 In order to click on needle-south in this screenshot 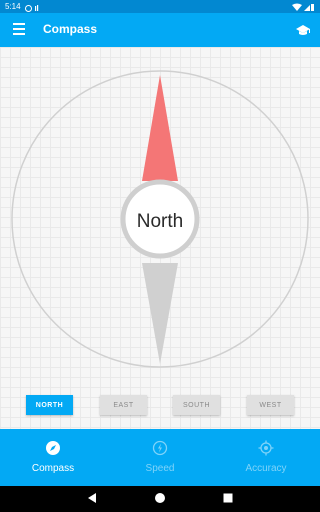, I will do `click(160, 313)`.